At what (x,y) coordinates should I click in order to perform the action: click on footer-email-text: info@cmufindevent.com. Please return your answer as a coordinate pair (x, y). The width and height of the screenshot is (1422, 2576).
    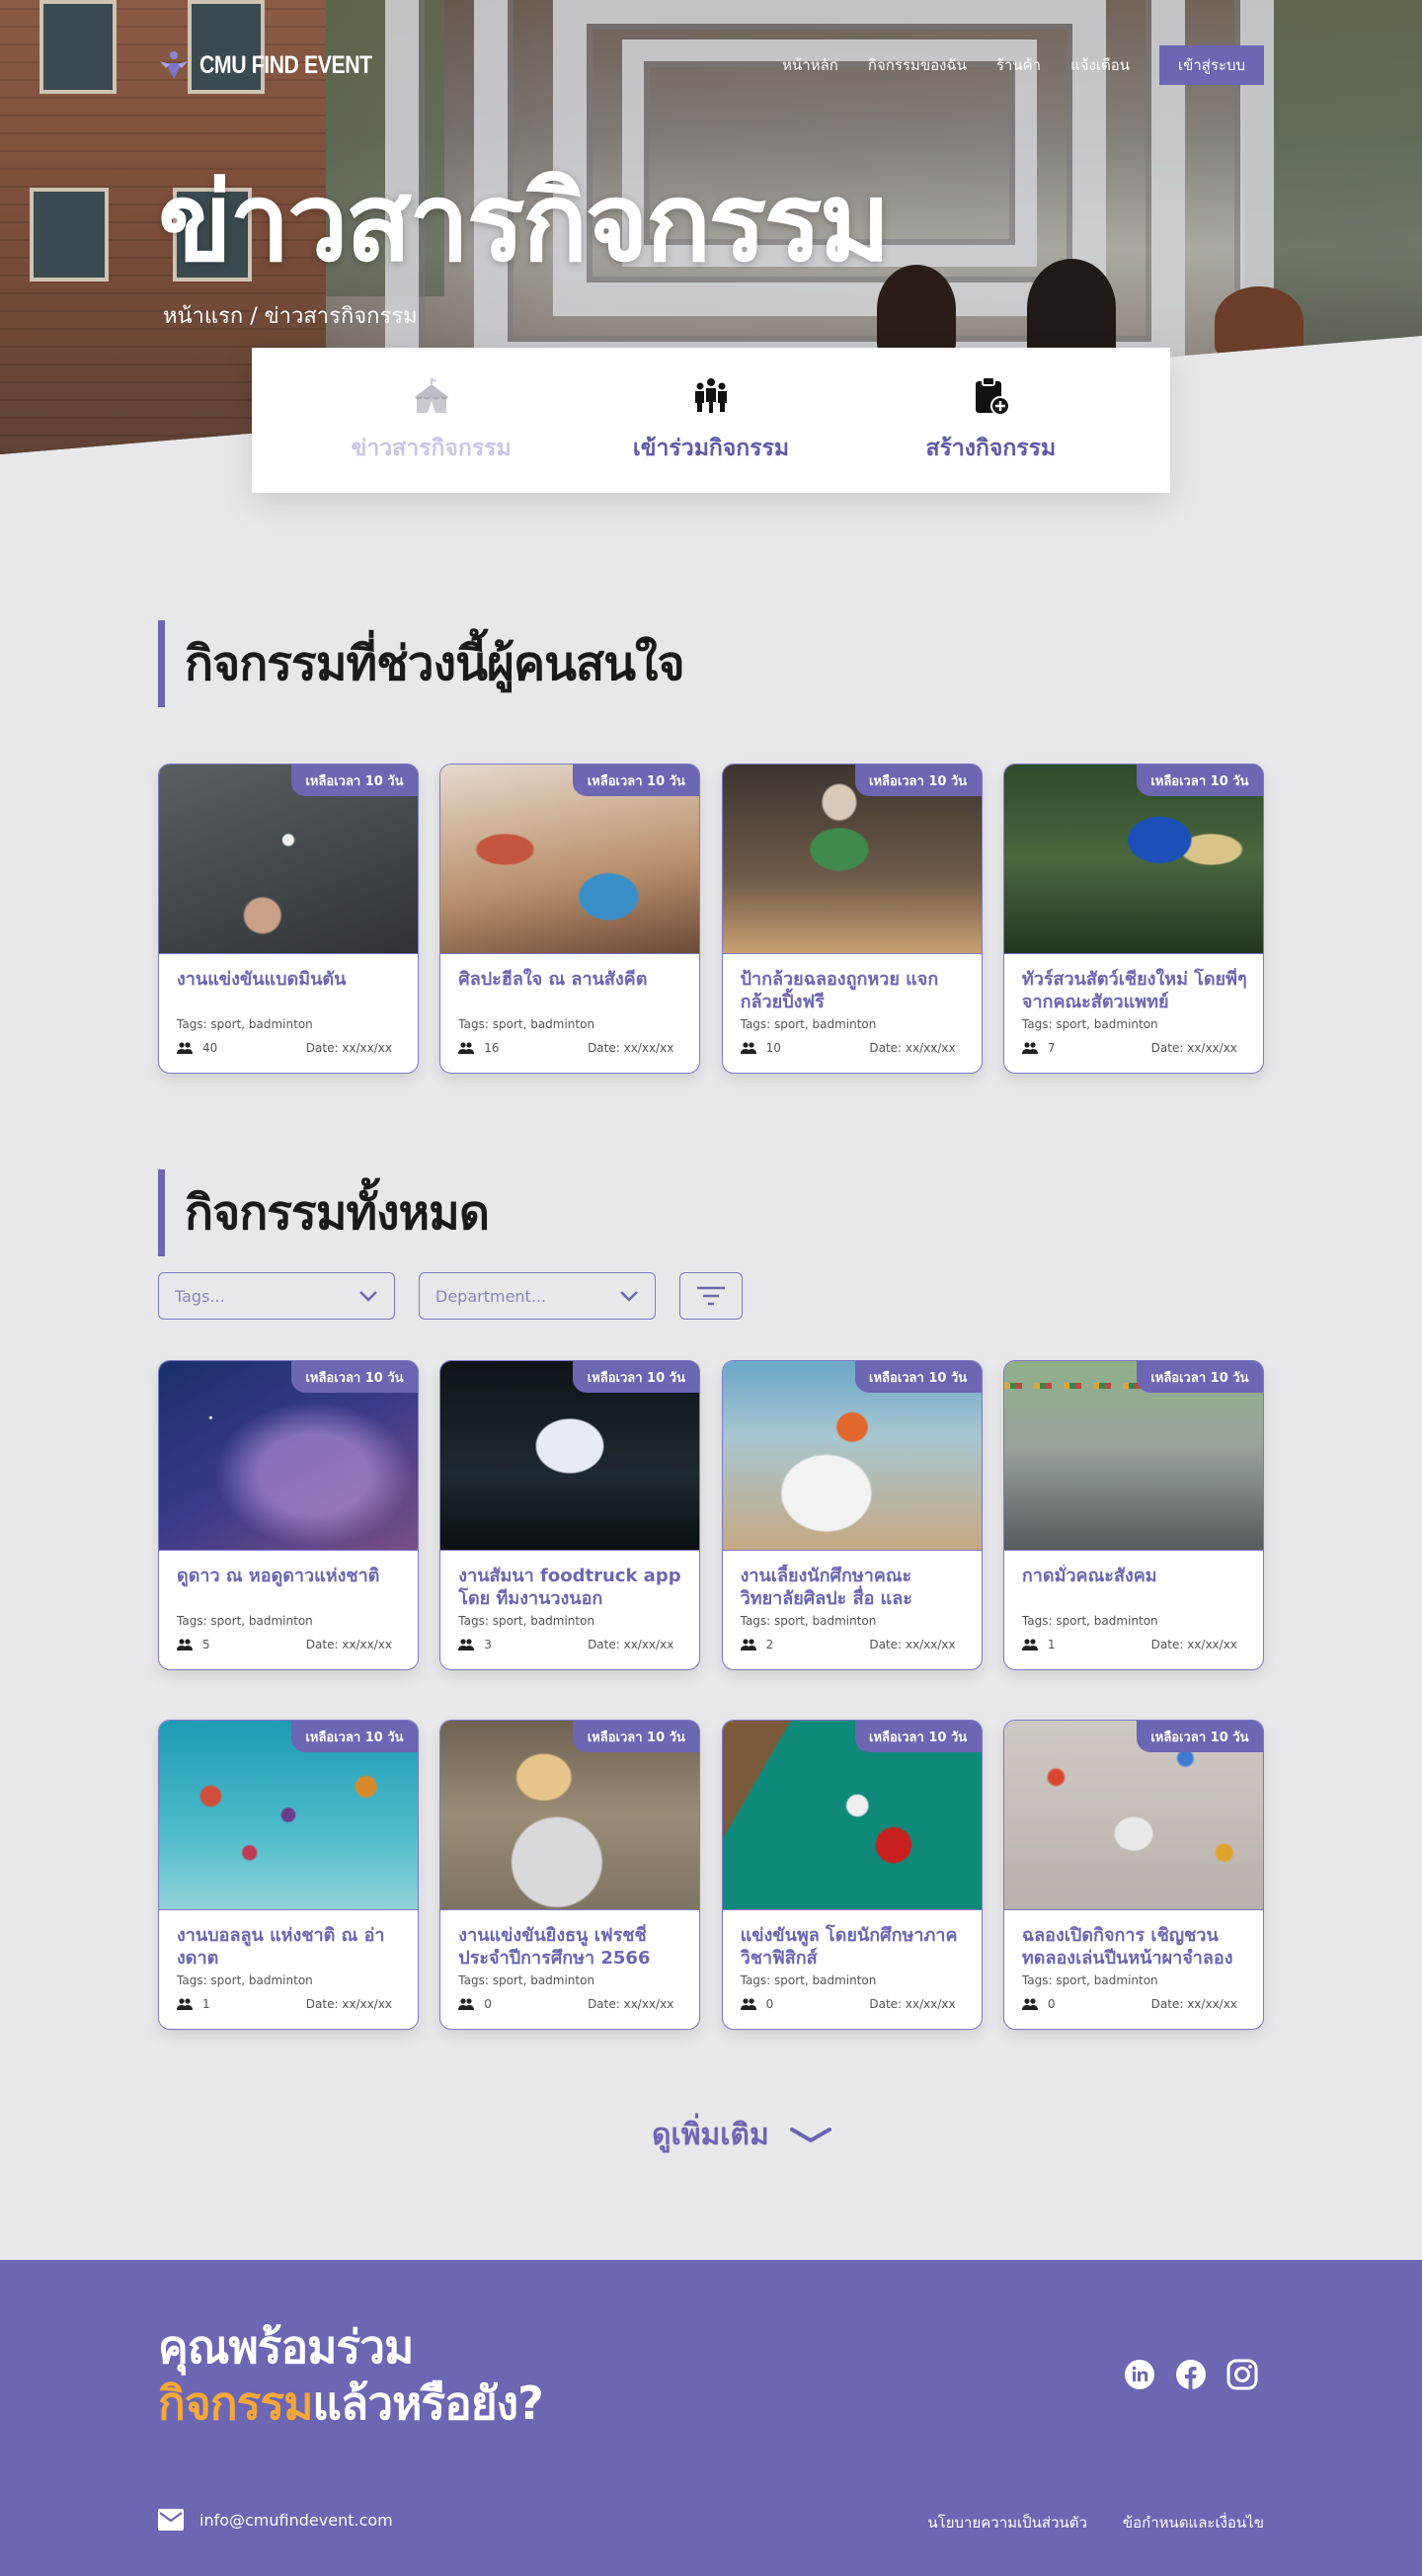
    Looking at the image, I should click on (296, 2520).